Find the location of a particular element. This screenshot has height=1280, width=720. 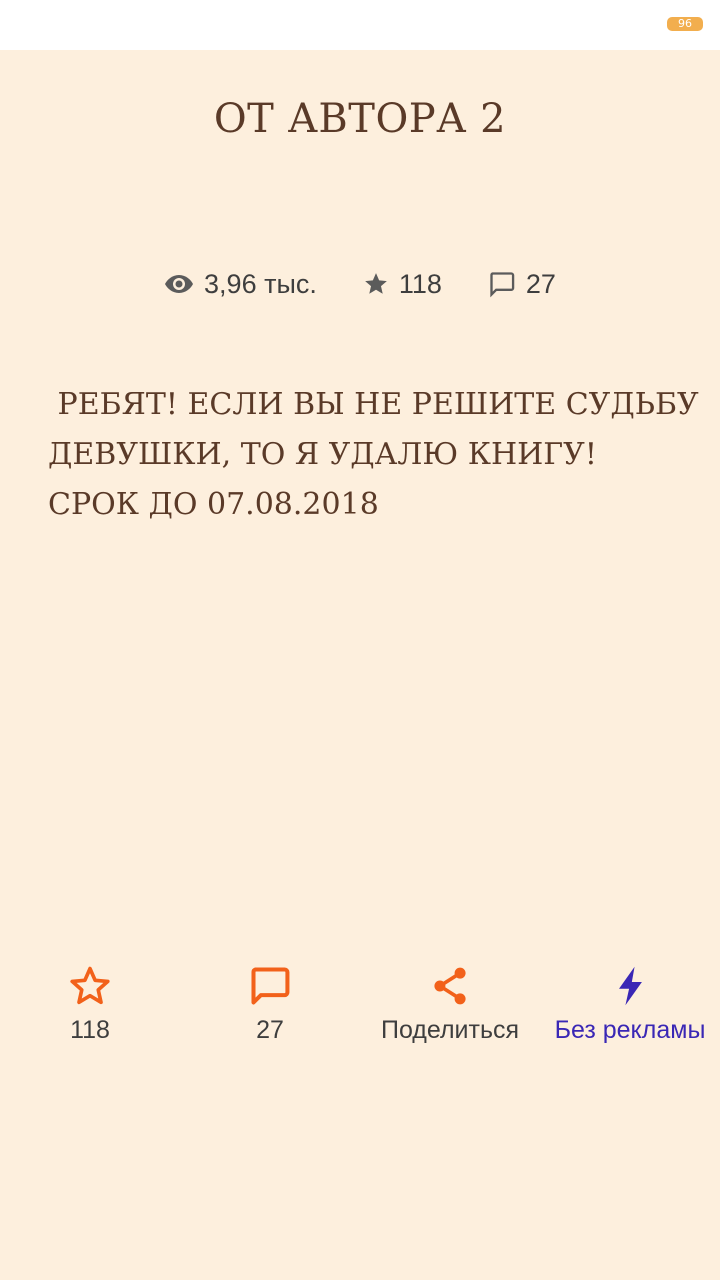

share-button: Поделиться is located at coordinates (450, 1002).